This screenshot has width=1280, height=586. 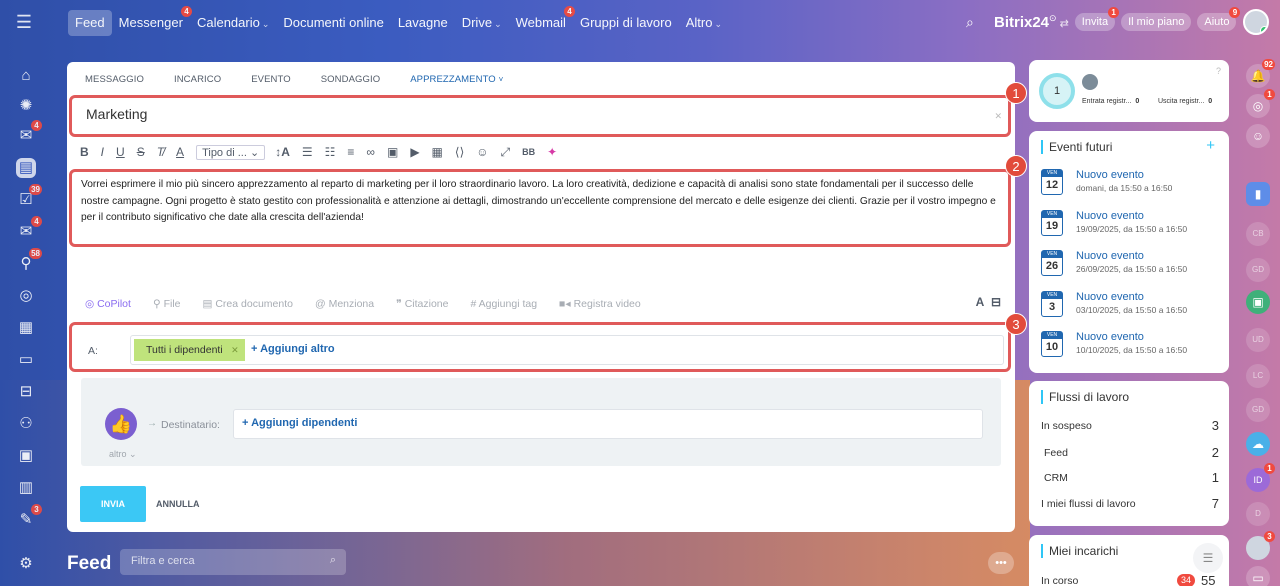 What do you see at coordinates (167, 304) in the screenshot?
I see `file-action: ⚲ File` at bounding box center [167, 304].